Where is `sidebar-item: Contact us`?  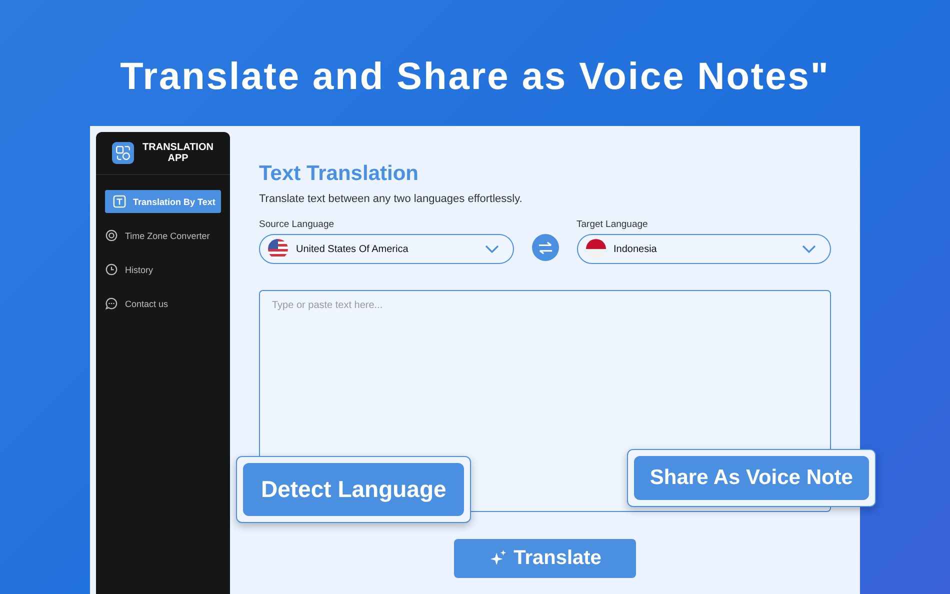 sidebar-item: Contact us is located at coordinates (163, 303).